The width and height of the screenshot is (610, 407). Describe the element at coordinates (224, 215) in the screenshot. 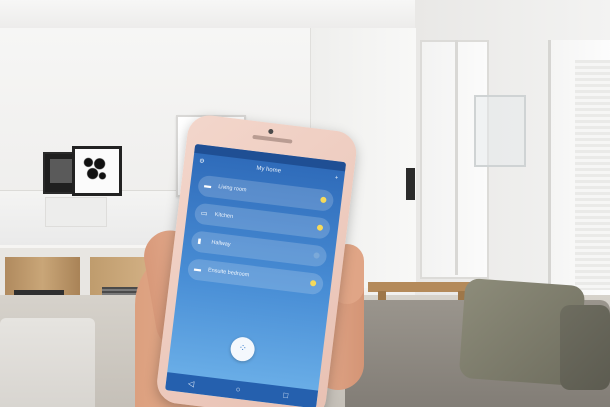

I see `room-label: Kitchen` at that location.